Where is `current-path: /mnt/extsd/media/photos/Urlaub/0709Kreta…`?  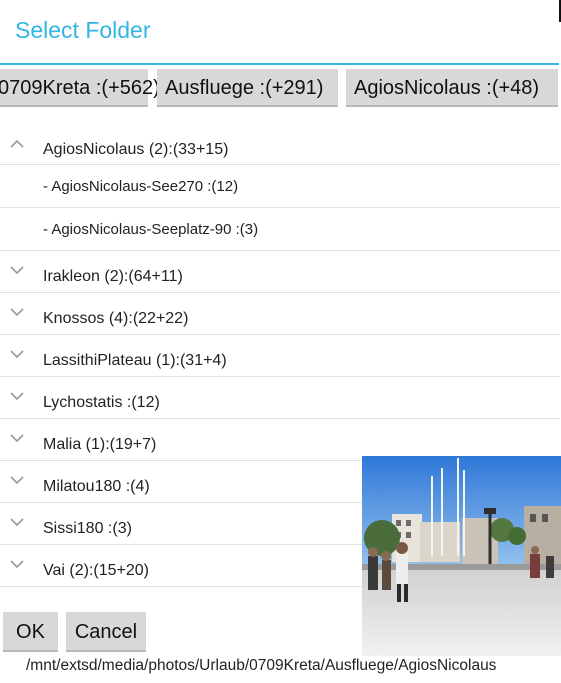
current-path: /mnt/extsd/media/photos/Urlaub/0709Kreta… is located at coordinates (261, 665).